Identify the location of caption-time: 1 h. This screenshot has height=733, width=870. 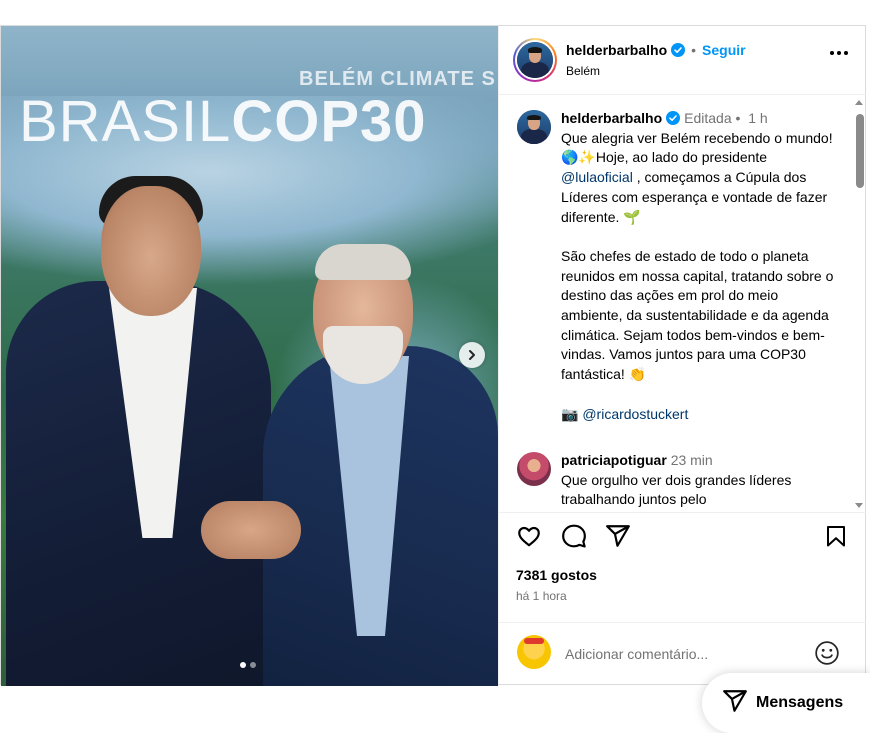
(757, 118).